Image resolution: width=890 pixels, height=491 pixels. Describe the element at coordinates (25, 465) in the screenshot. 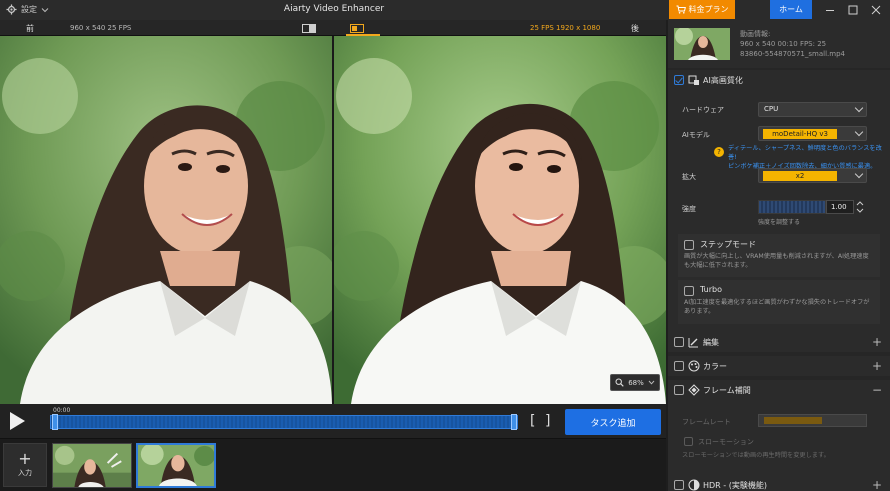

I see `add-input-button: + 入力` at that location.